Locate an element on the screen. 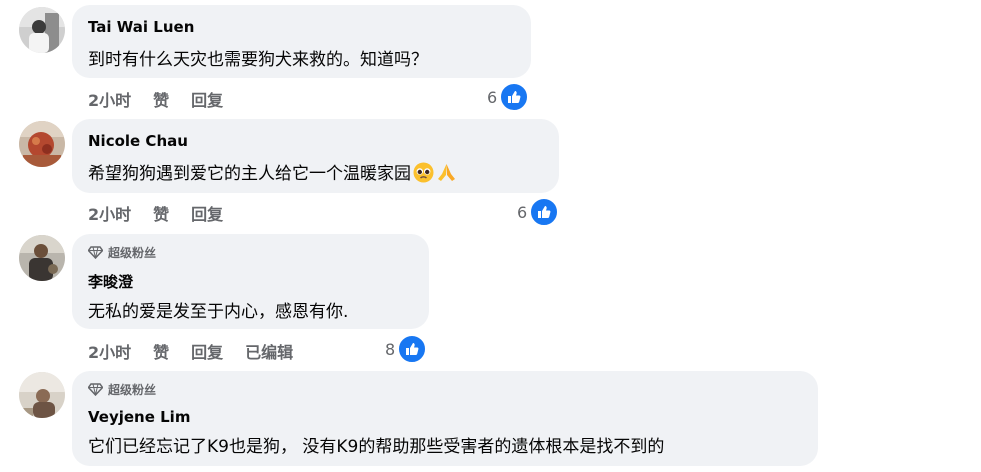 The width and height of the screenshot is (981, 472). comment-actions: 2小时 赞 回复 已编辑 is located at coordinates (201, 351).